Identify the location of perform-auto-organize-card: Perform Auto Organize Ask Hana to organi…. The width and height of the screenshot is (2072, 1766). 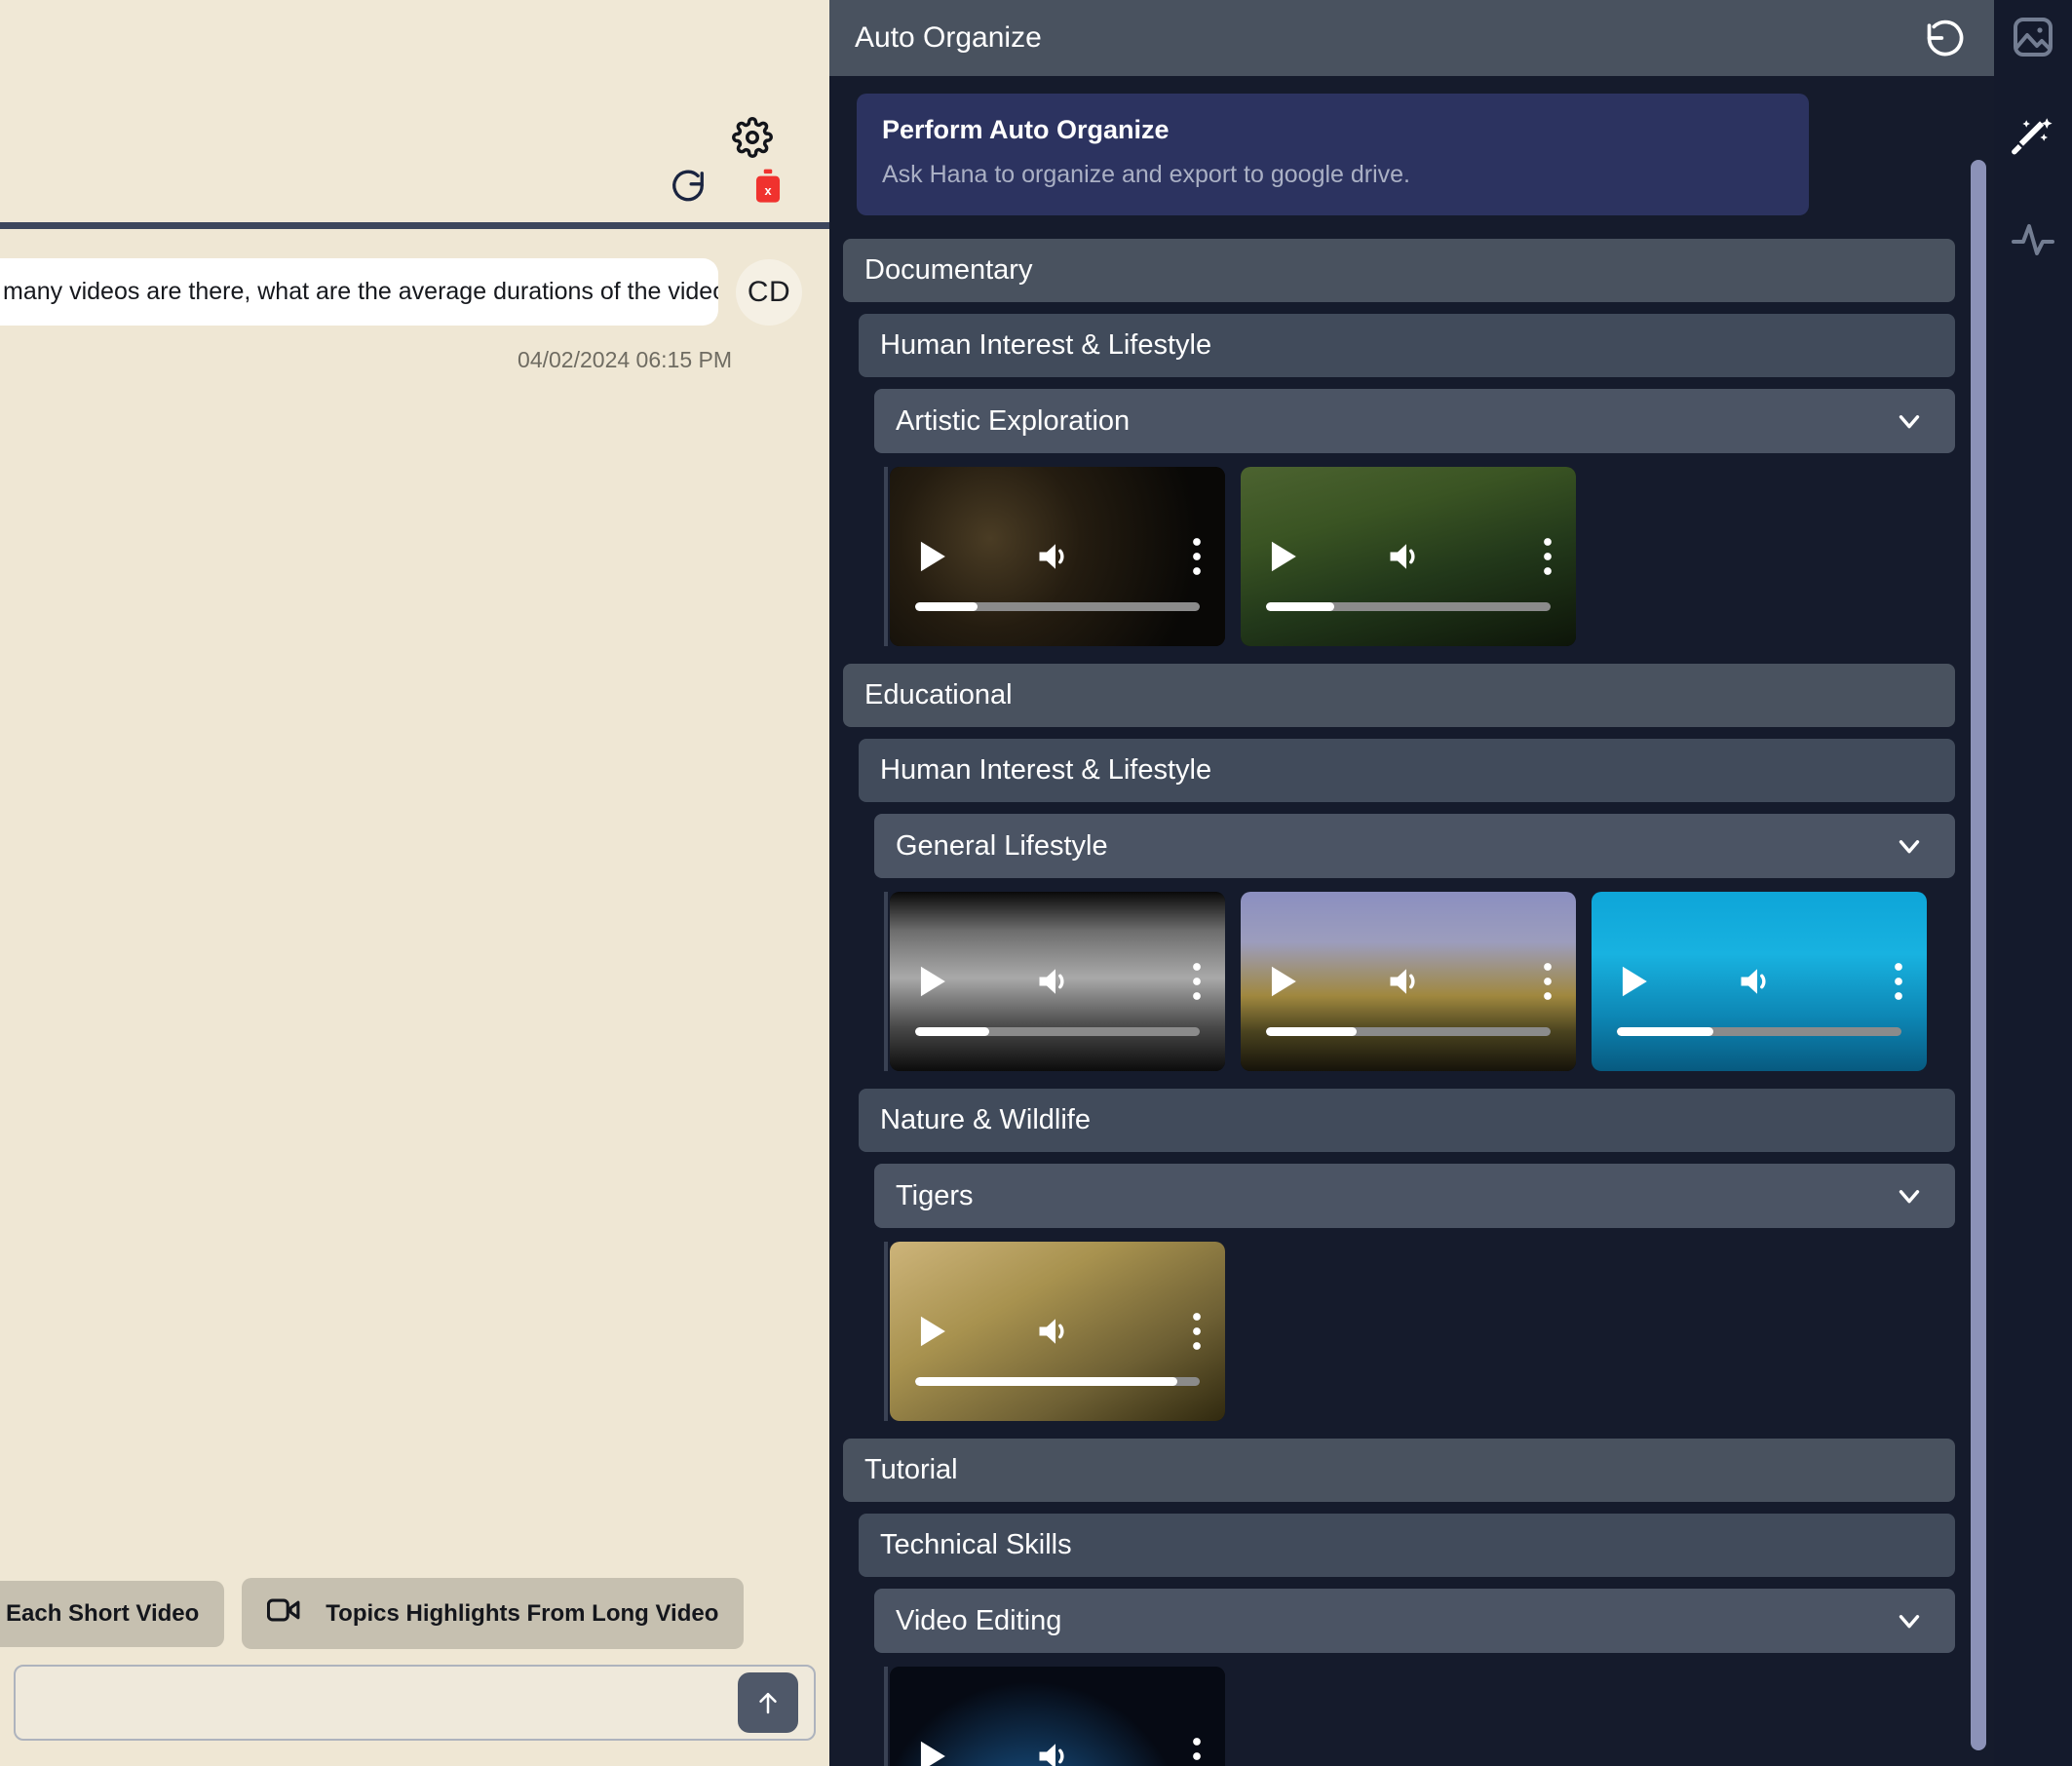
(1333, 154).